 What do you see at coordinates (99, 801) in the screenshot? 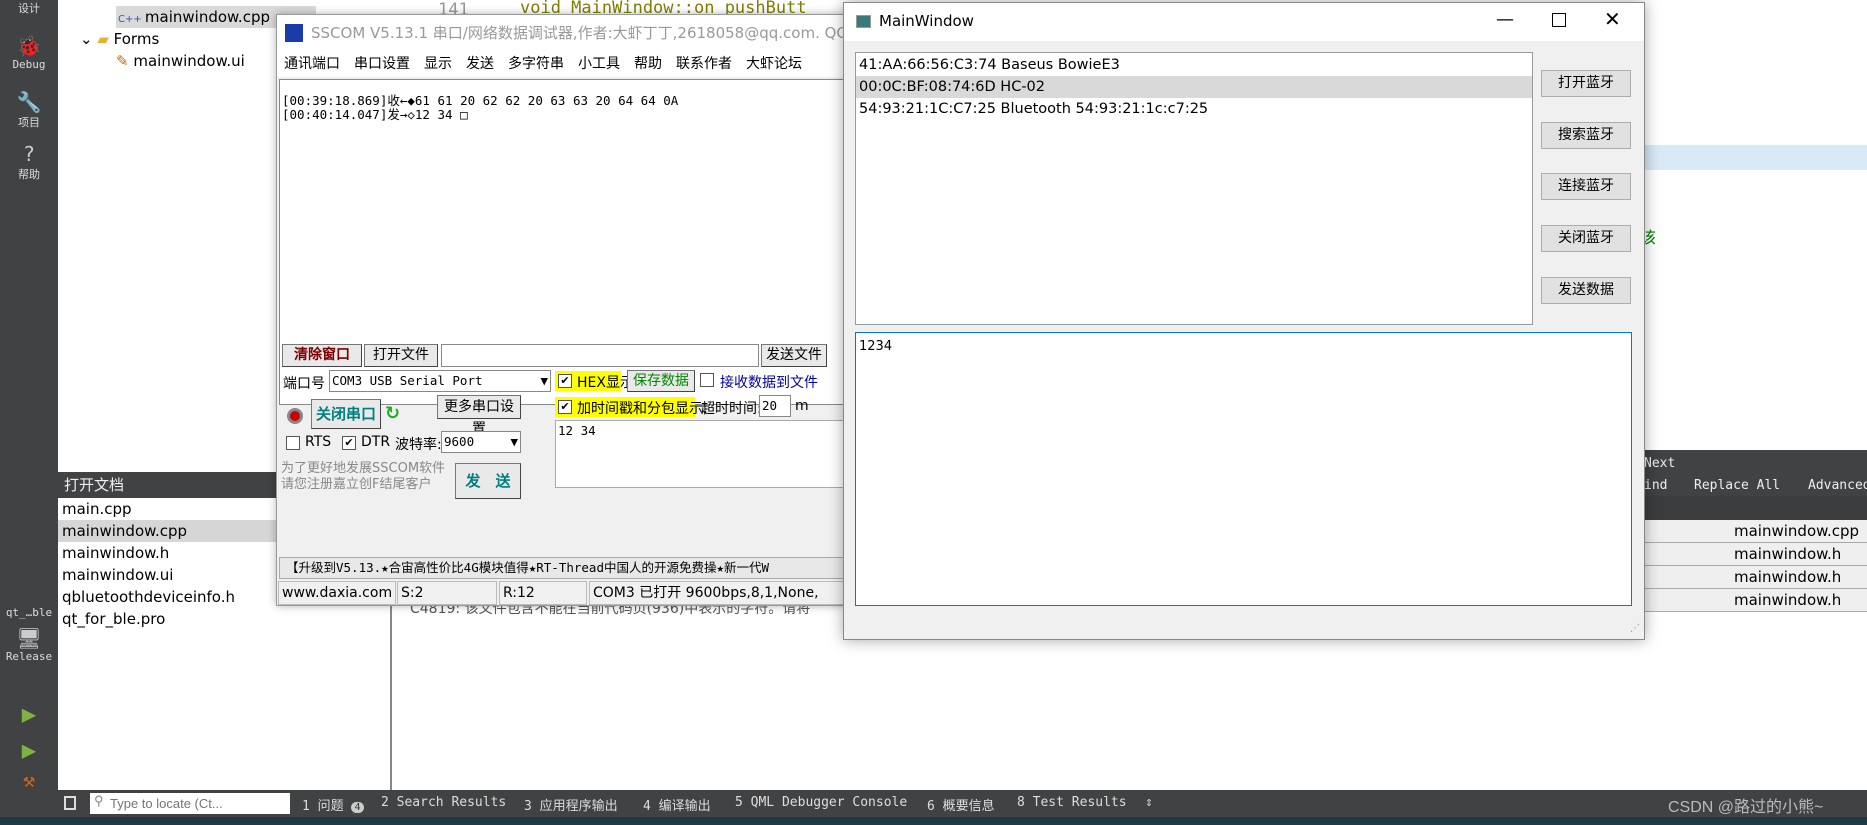
I see `search-icon: ⚲` at bounding box center [99, 801].